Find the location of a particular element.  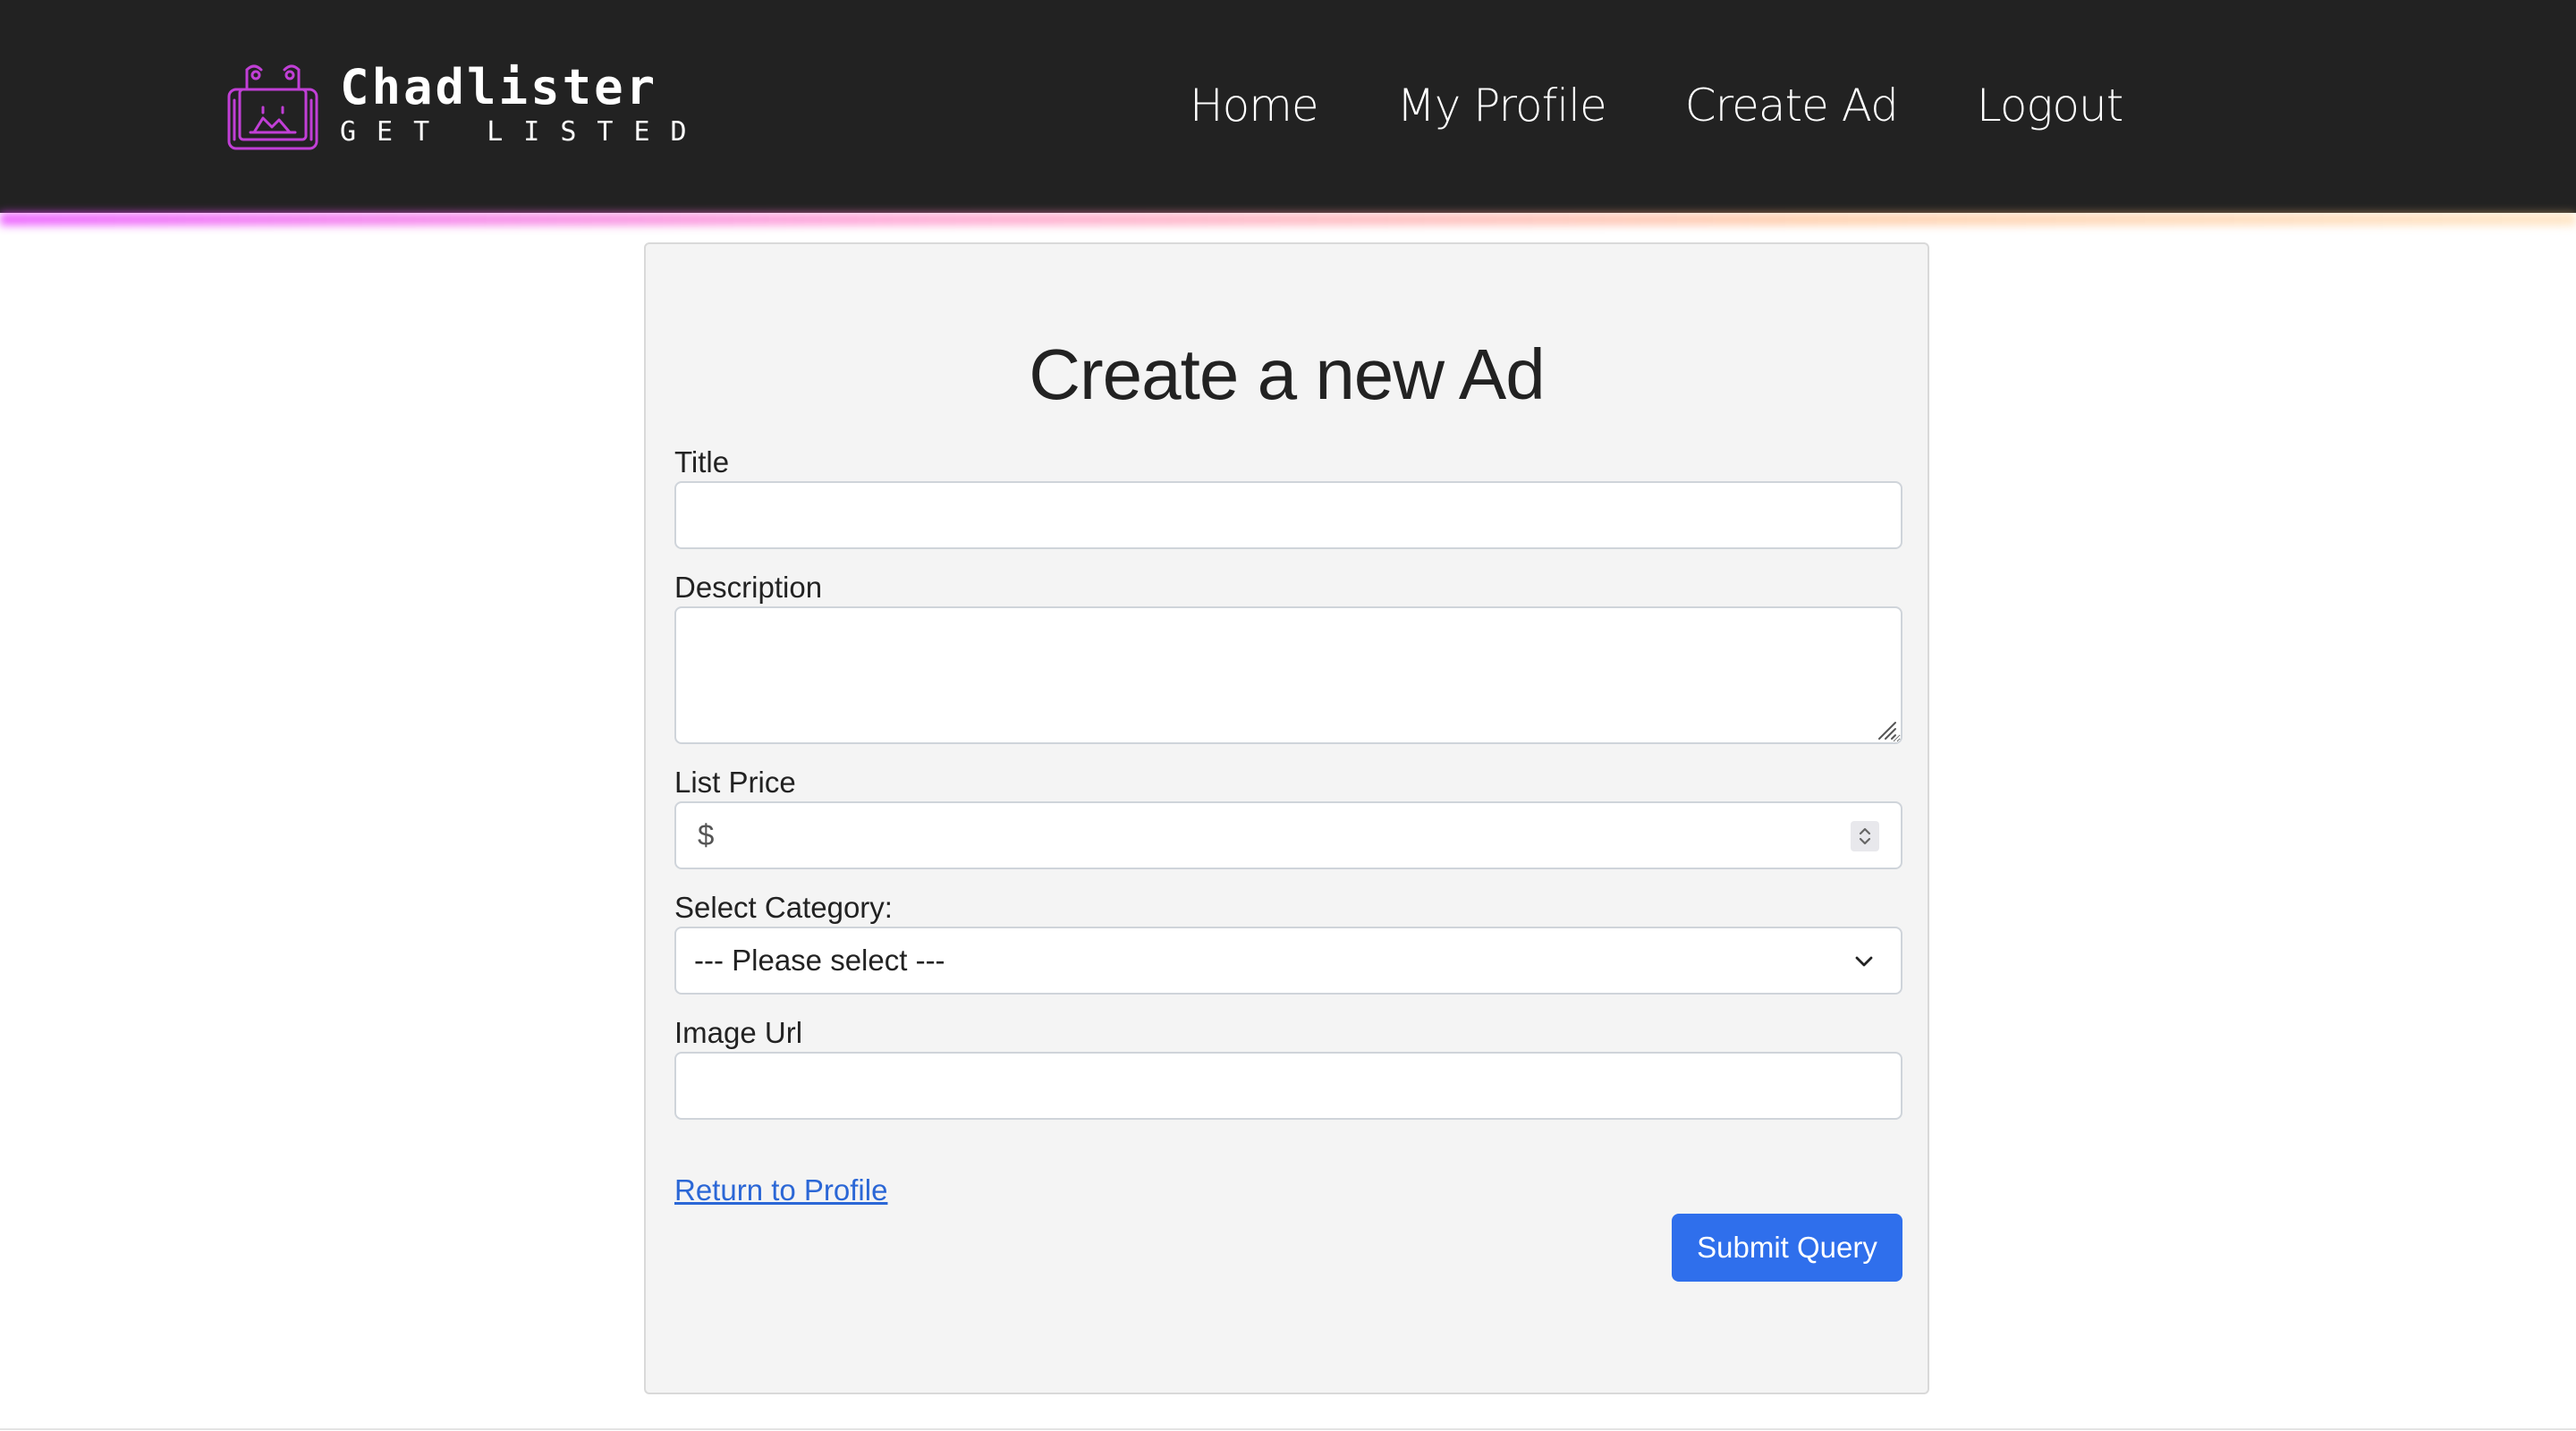

category-label: Select Category: is located at coordinates (783, 908).